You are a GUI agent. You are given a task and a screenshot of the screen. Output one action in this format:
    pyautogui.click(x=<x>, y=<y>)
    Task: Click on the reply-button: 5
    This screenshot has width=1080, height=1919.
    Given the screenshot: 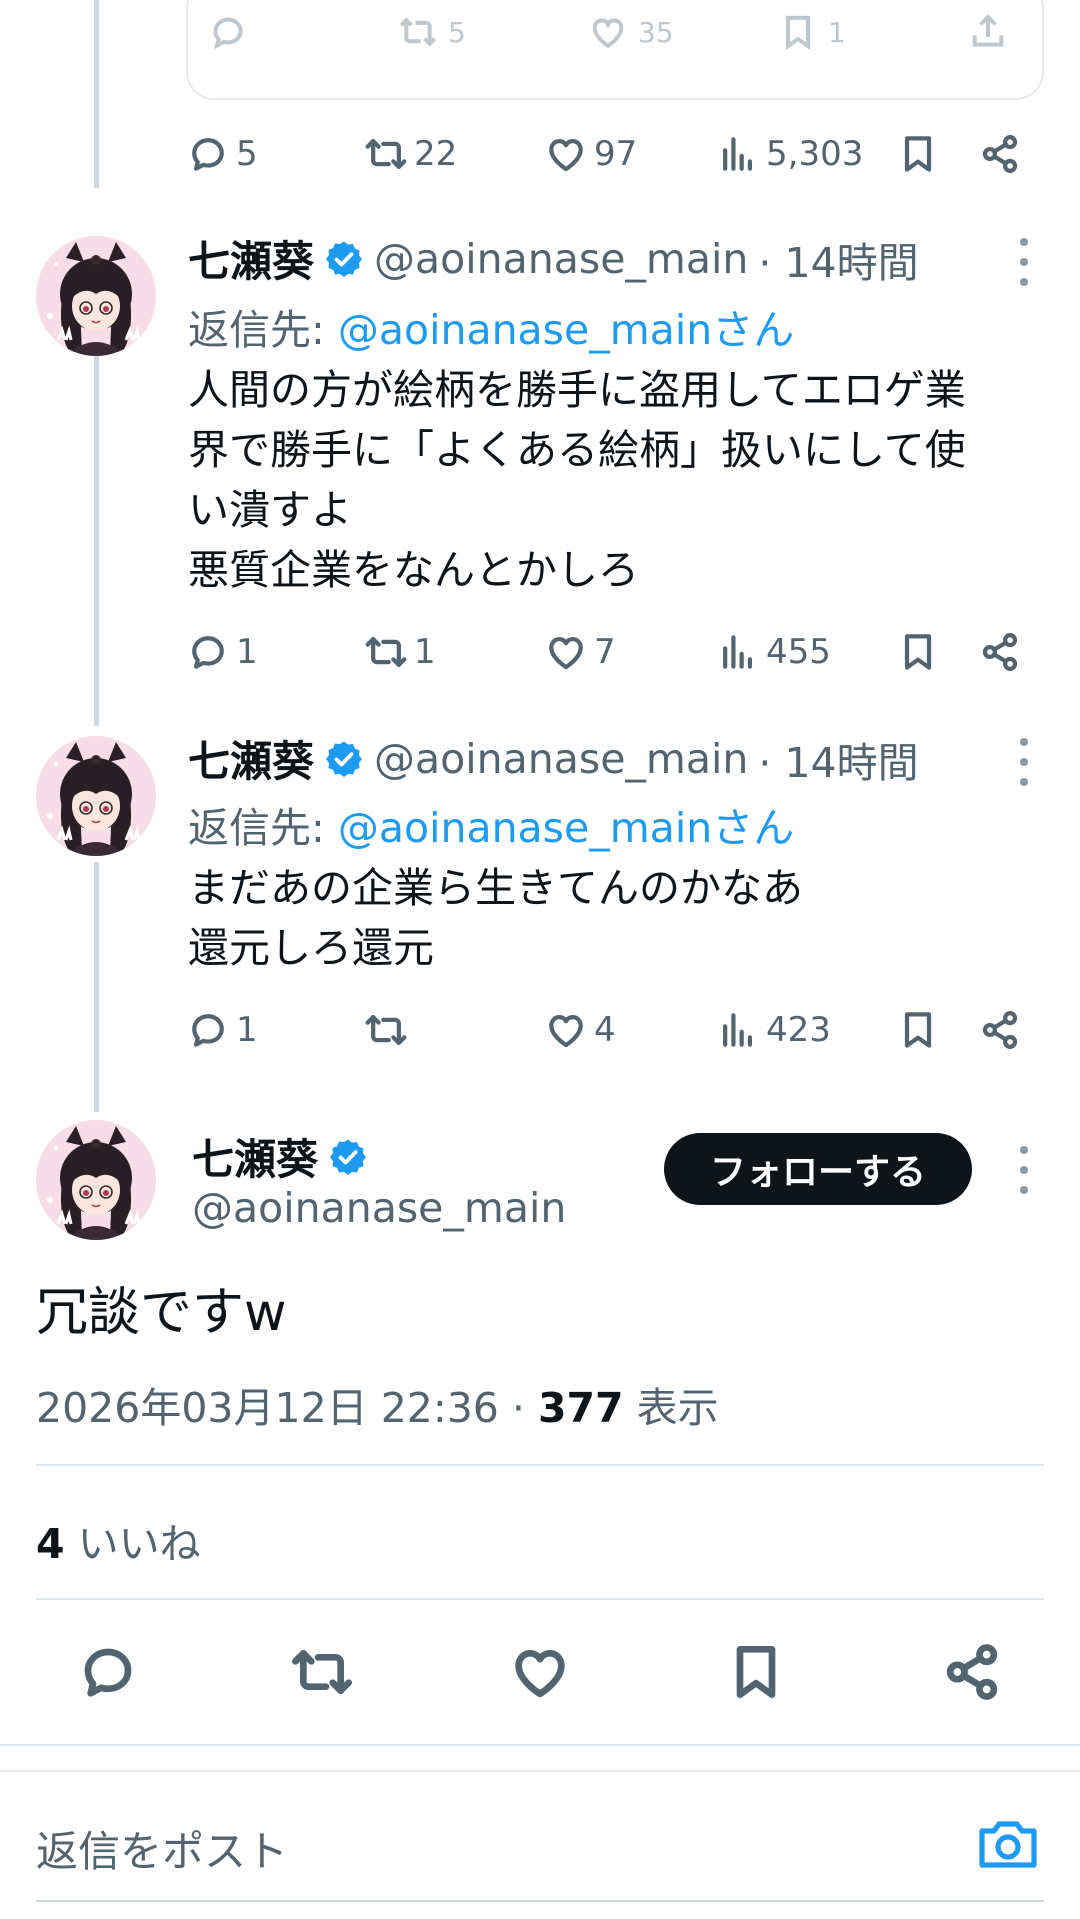 What is the action you would take?
    pyautogui.click(x=222, y=154)
    